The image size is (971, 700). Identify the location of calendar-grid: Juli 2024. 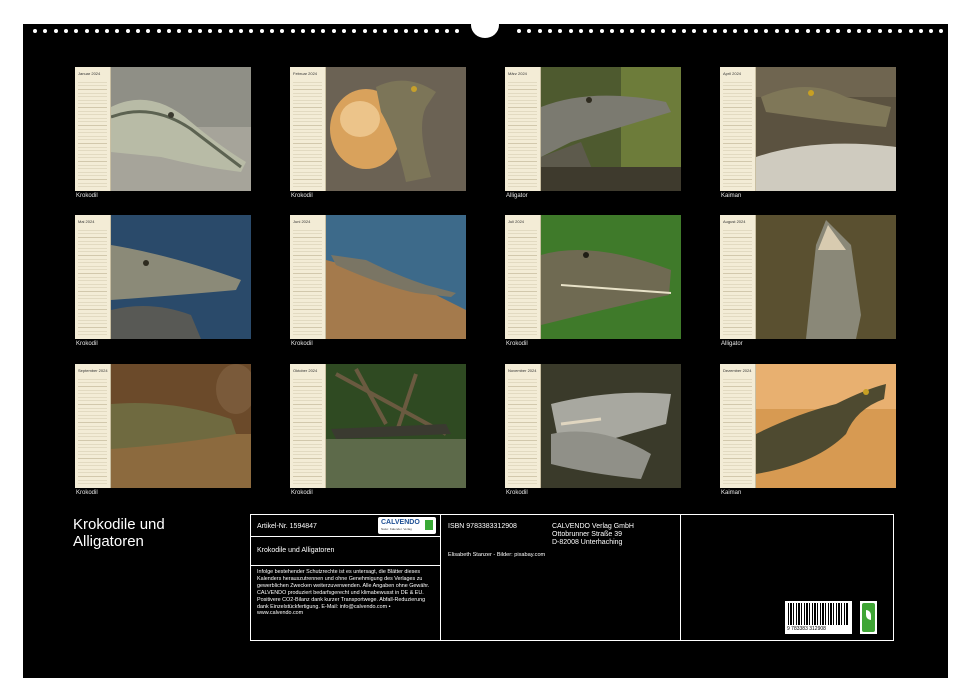
(523, 277).